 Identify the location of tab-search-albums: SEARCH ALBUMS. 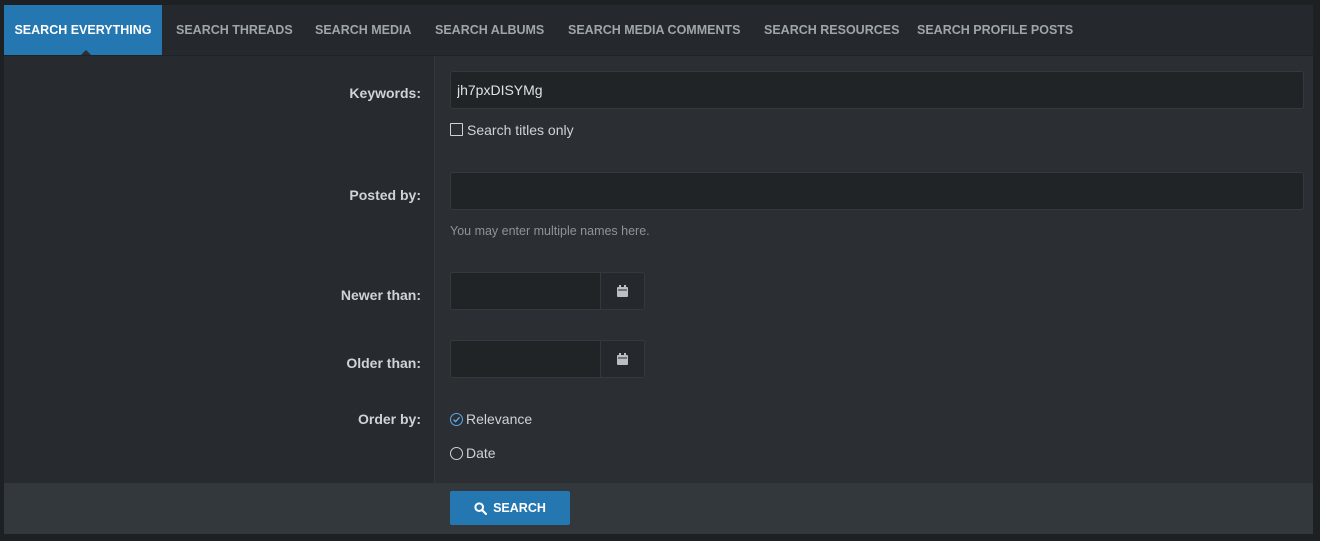
(489, 30).